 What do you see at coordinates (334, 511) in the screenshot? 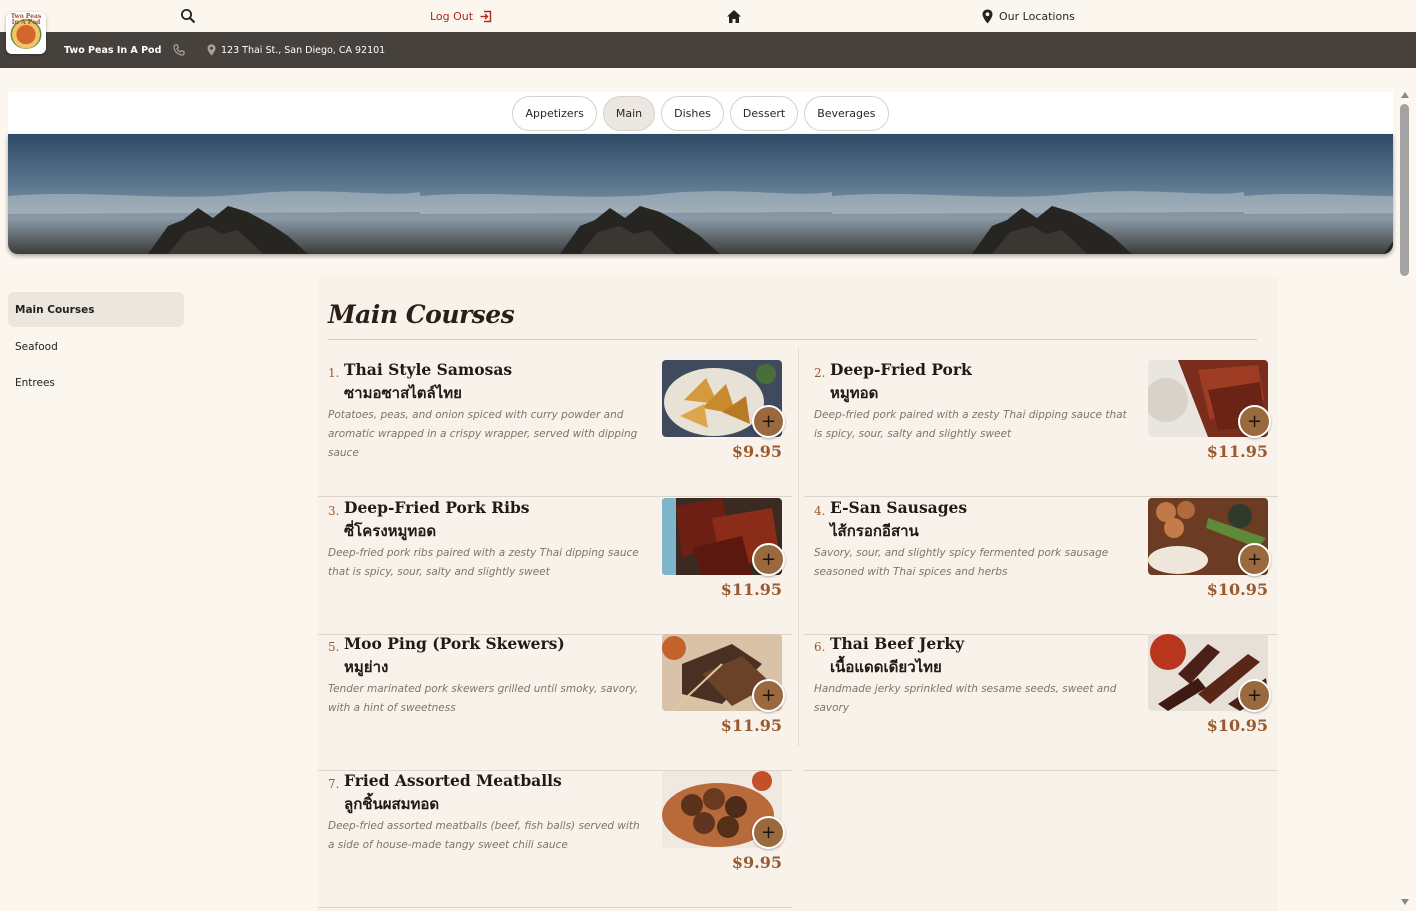
I see `item-number: 3.` at bounding box center [334, 511].